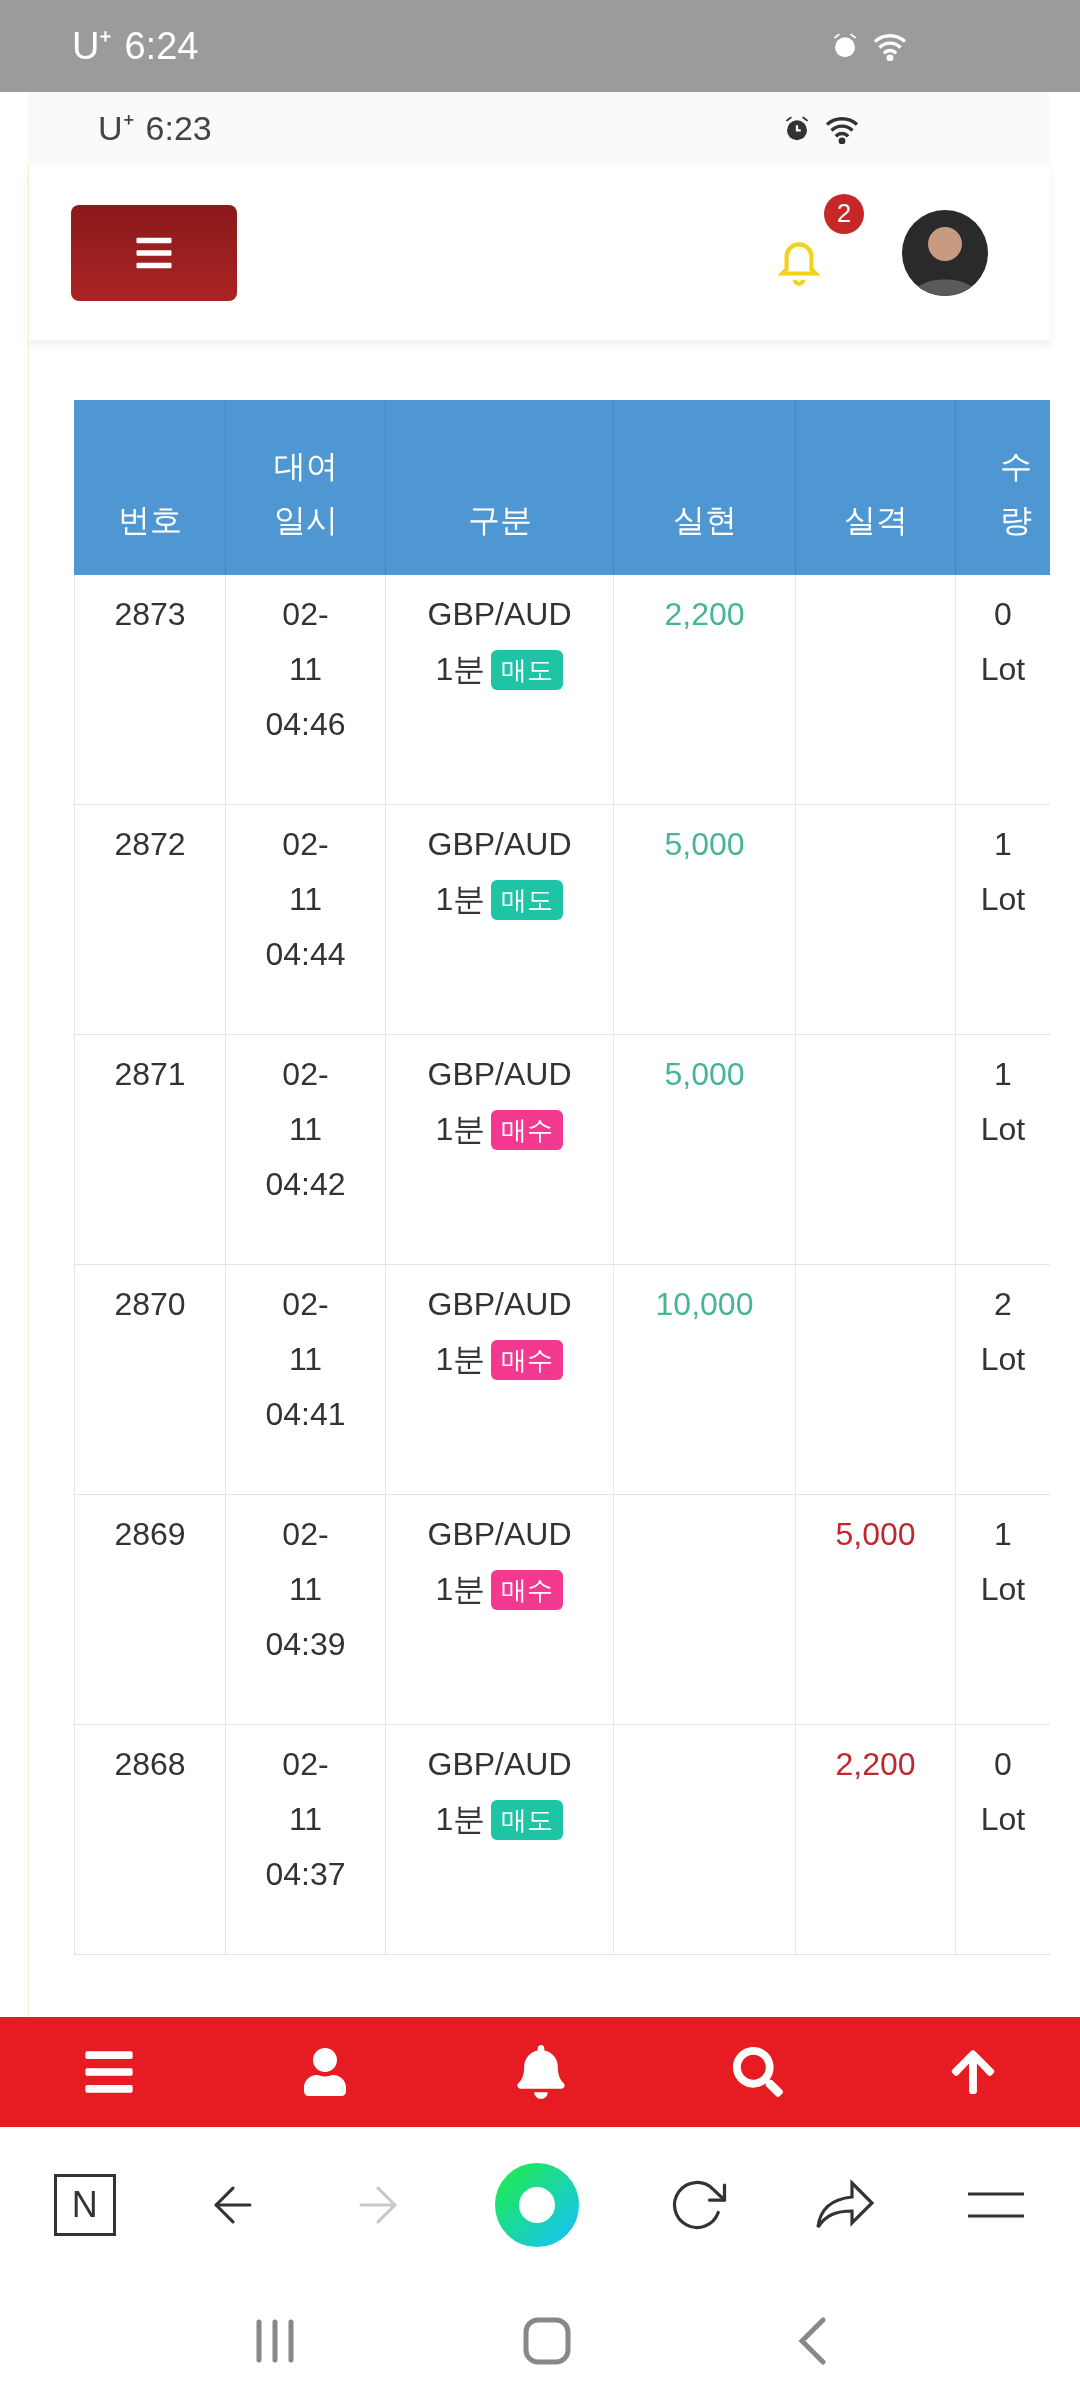 The height and width of the screenshot is (2400, 1080). Describe the element at coordinates (875, 1764) in the screenshot. I see `loss-value: 2,200` at that location.